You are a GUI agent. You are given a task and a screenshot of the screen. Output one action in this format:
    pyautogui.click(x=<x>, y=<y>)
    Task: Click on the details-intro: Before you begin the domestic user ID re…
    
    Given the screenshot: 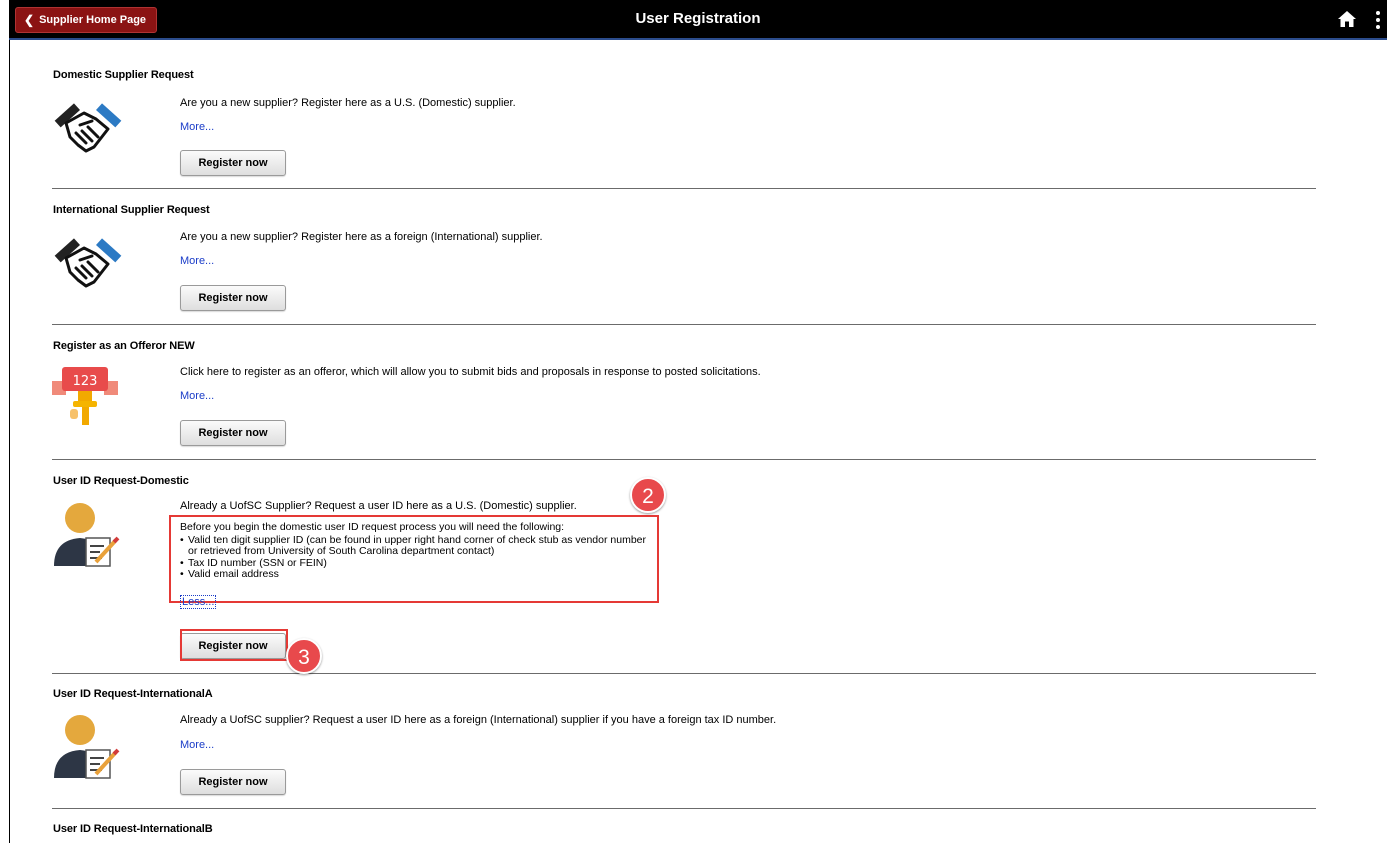 What is the action you would take?
    pyautogui.click(x=372, y=527)
    